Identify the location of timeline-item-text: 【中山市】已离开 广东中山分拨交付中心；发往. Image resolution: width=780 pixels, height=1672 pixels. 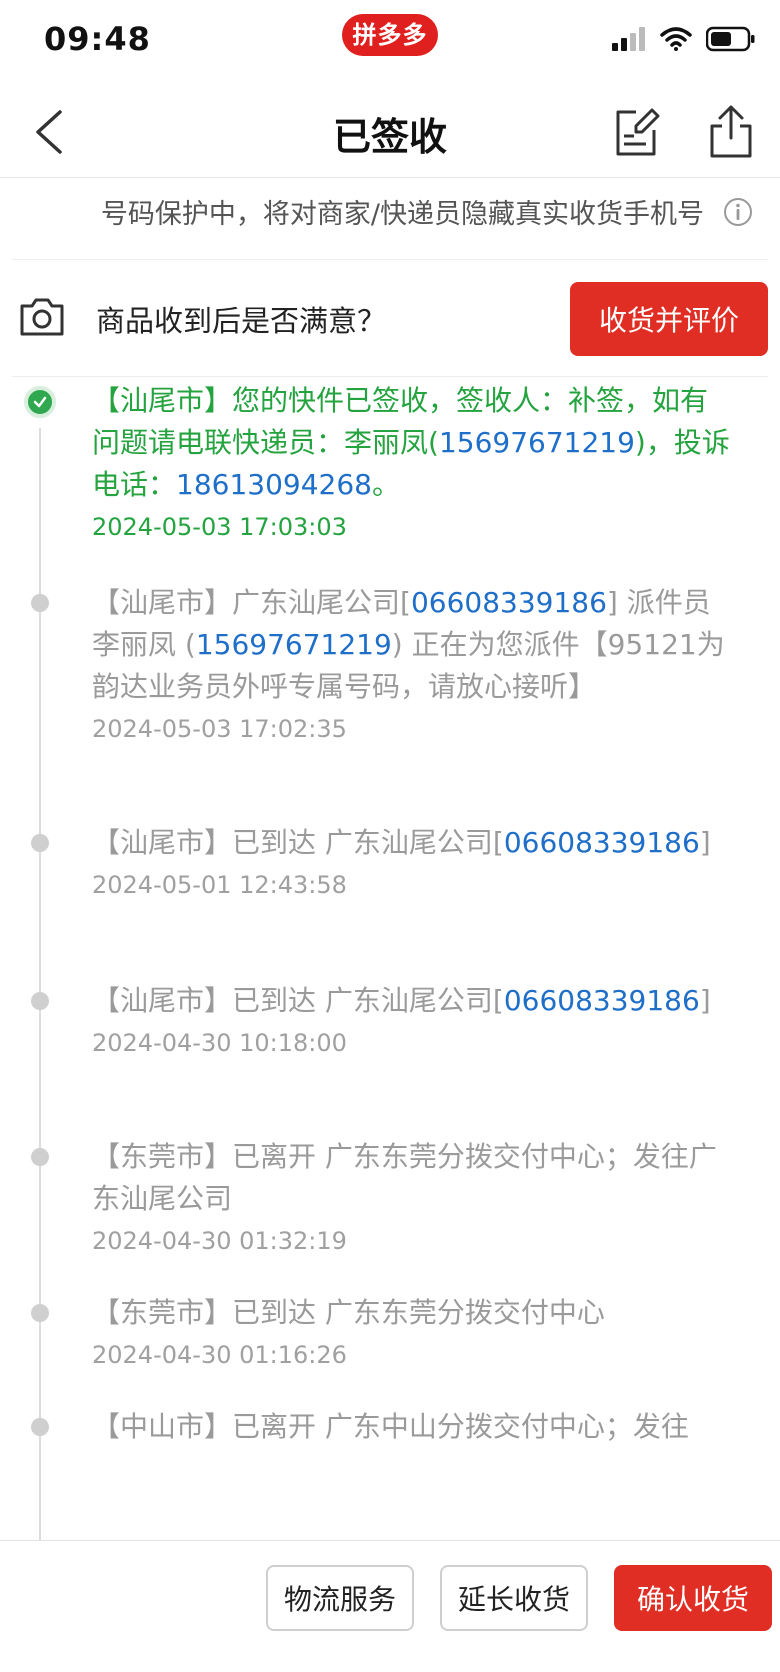
(412, 1427).